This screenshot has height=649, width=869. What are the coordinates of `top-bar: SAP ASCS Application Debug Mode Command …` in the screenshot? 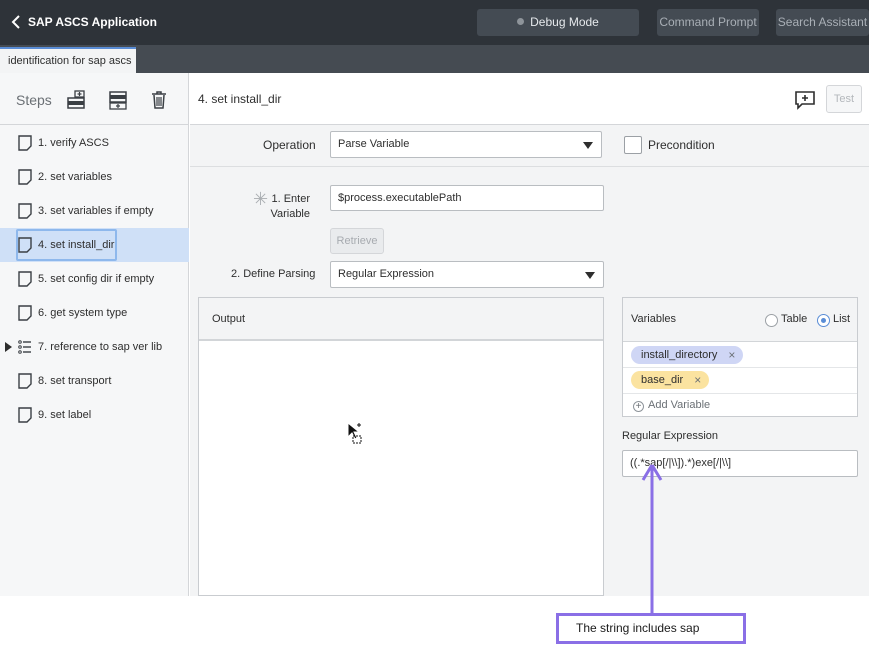 It's located at (434, 22).